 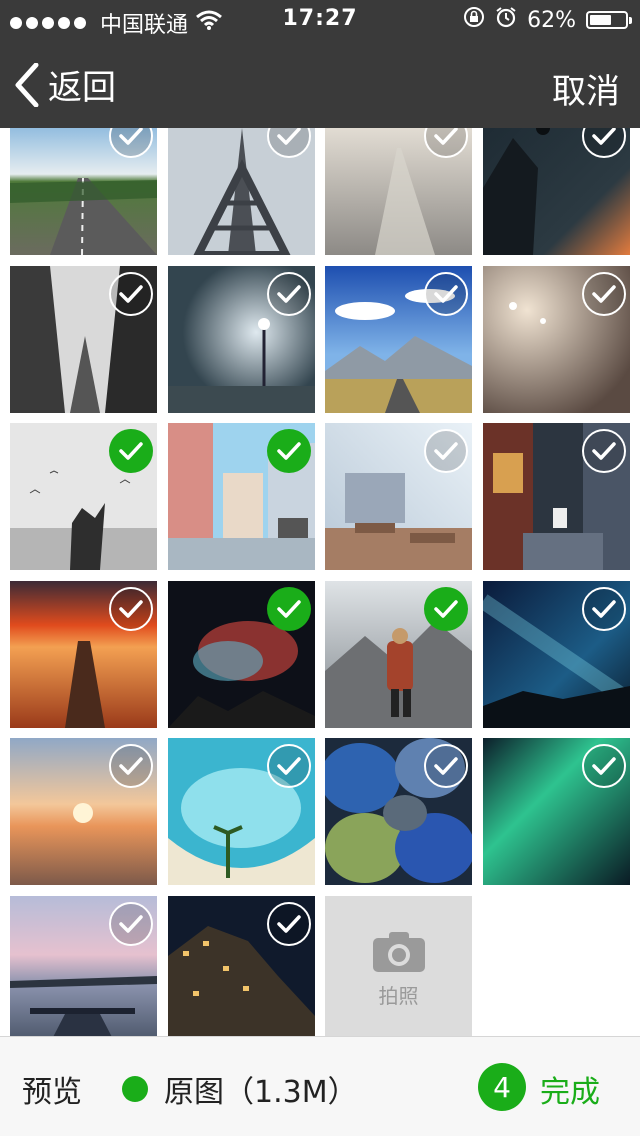 I want to click on battery-icon, so click(x=609, y=20).